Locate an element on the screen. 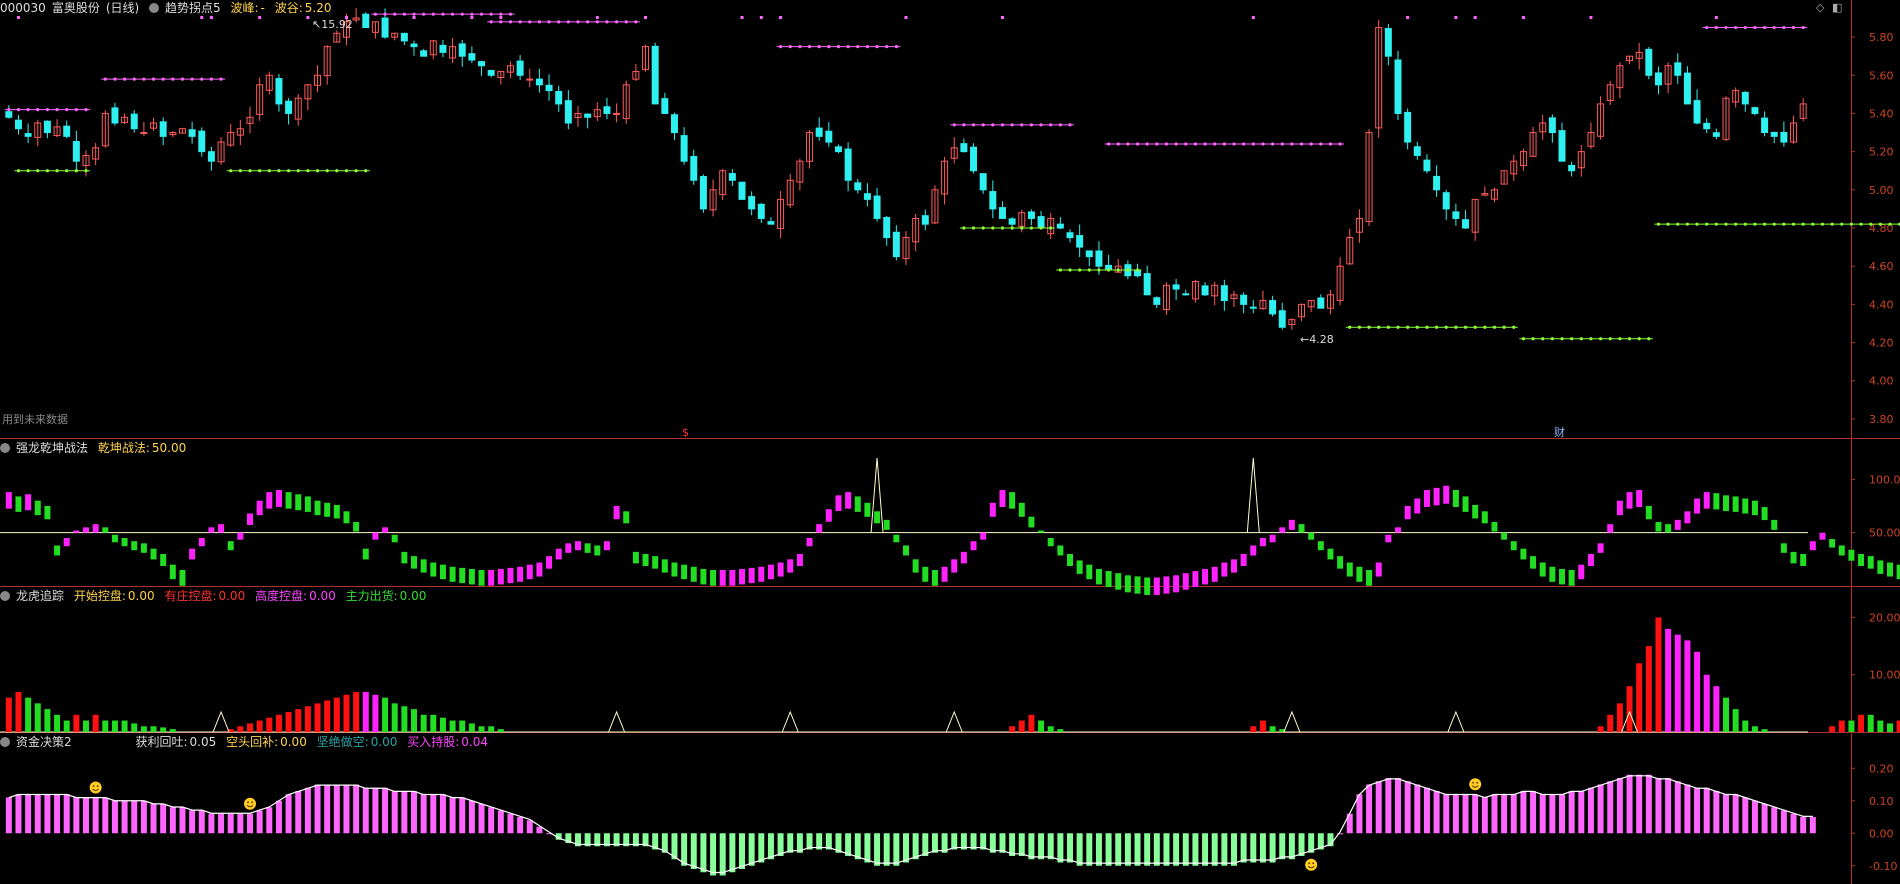 This screenshot has width=1900, height=884. diamond-icon: ◇ is located at coordinates (1820, 7).